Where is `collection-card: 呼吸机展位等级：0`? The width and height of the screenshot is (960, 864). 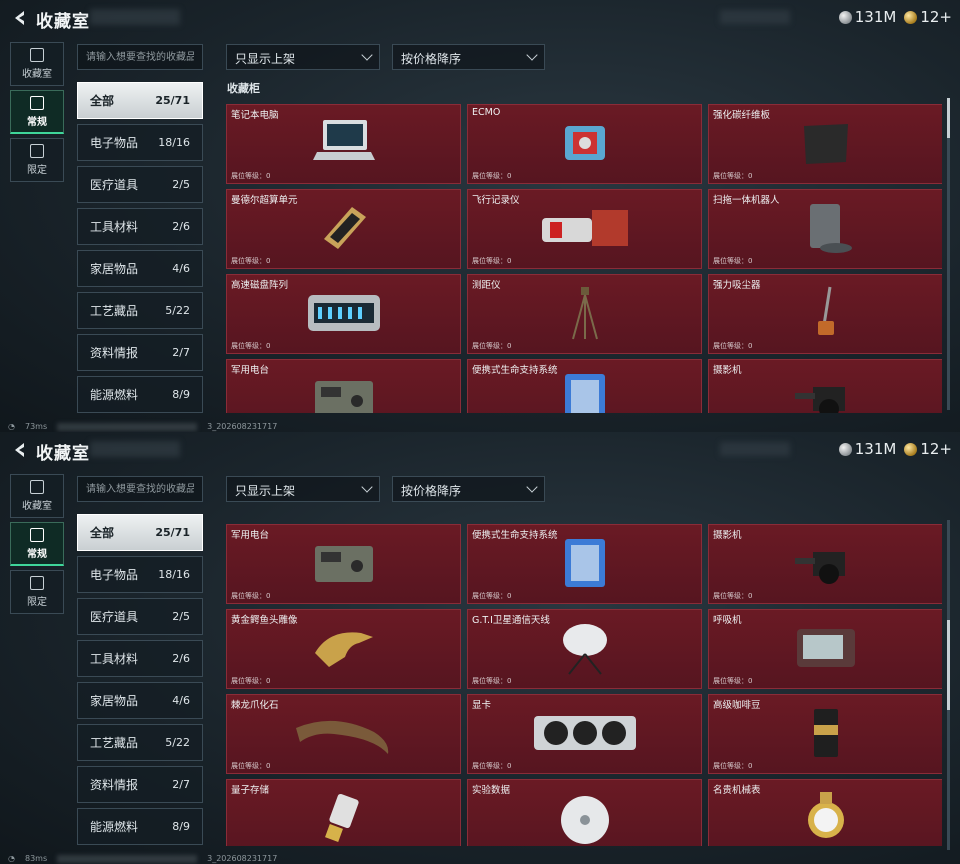
collection-card: 呼吸机展位等级：0 is located at coordinates (825, 649).